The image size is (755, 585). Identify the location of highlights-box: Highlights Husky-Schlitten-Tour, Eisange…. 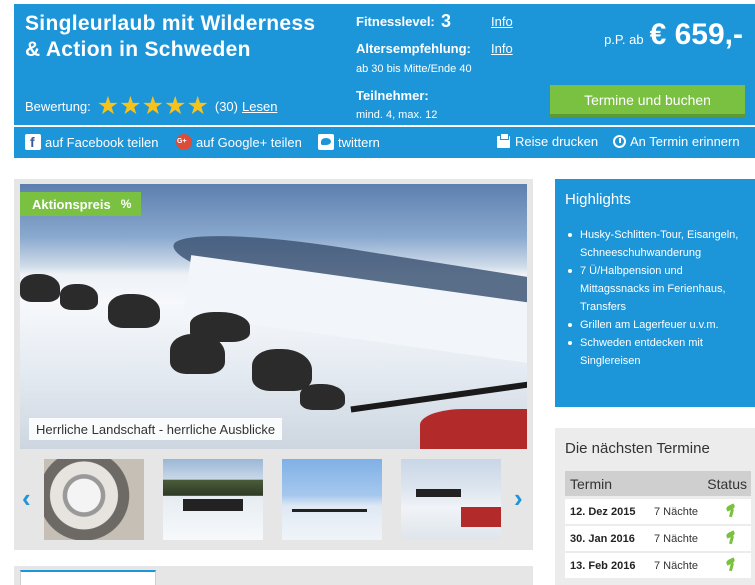
(655, 293).